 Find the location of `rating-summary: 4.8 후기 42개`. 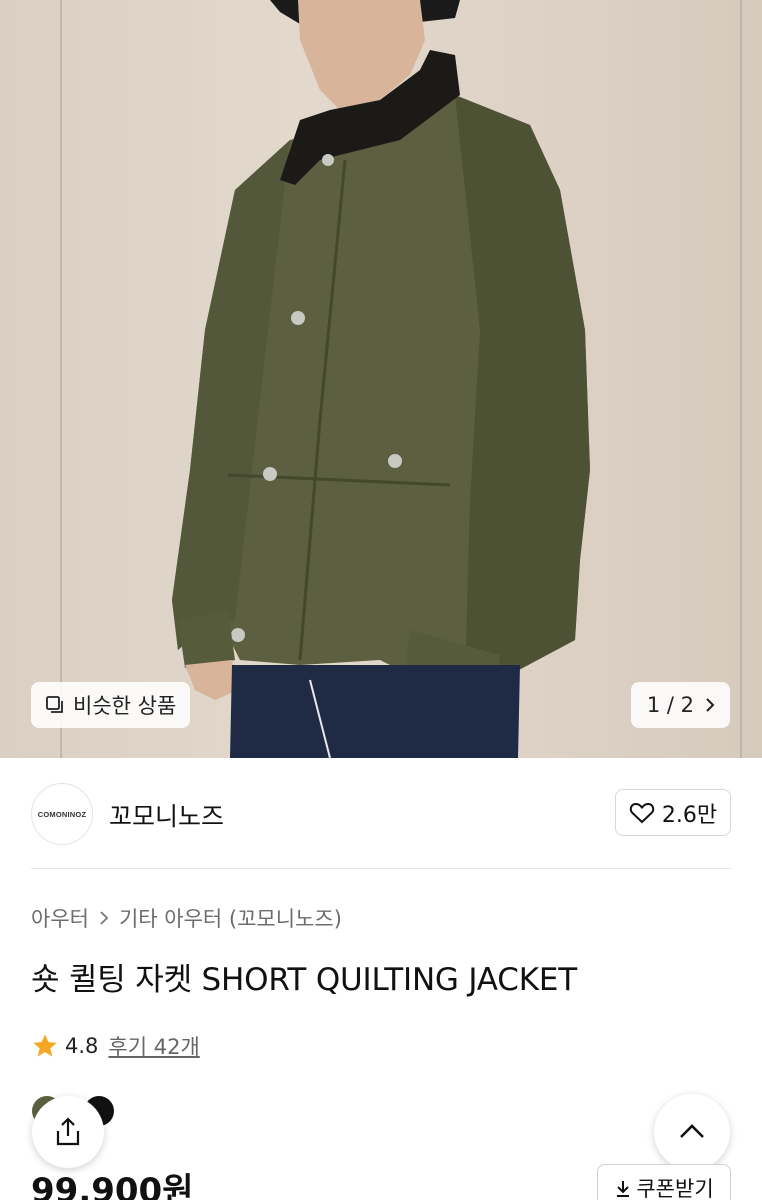

rating-summary: 4.8 후기 42개 is located at coordinates (115, 1046).